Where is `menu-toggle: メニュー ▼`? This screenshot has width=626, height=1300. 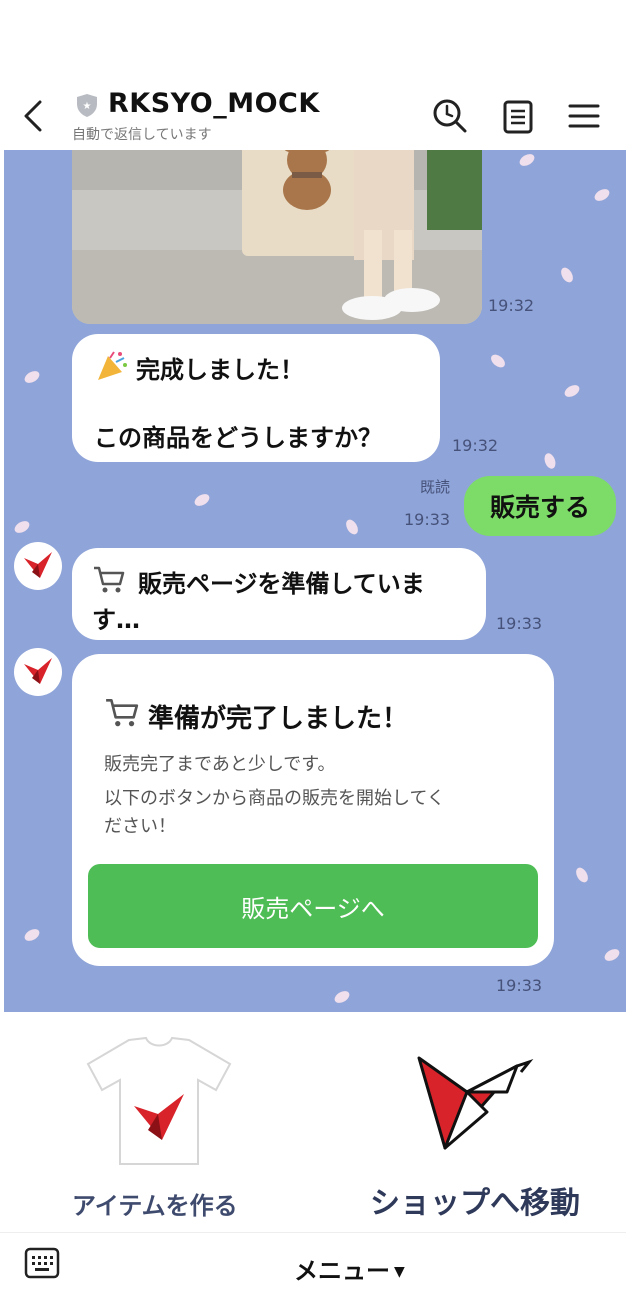
menu-toggle: メニュー ▼ is located at coordinates (349, 1268).